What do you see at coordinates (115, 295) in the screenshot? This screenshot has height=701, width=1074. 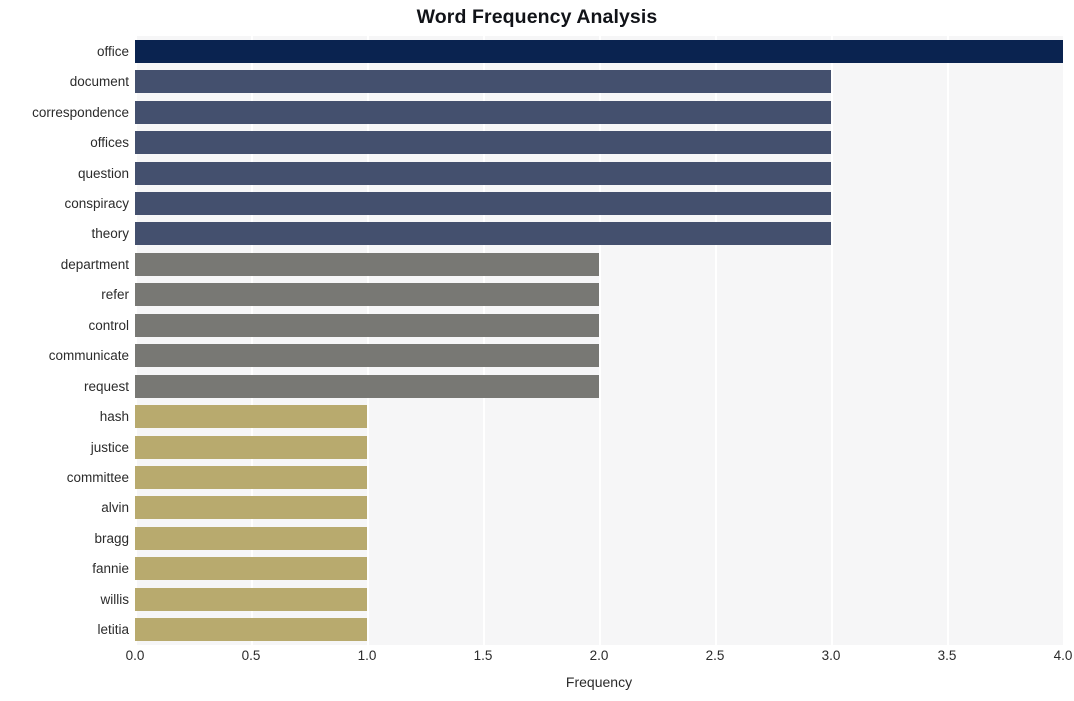 I see `y-tick-label: refer` at bounding box center [115, 295].